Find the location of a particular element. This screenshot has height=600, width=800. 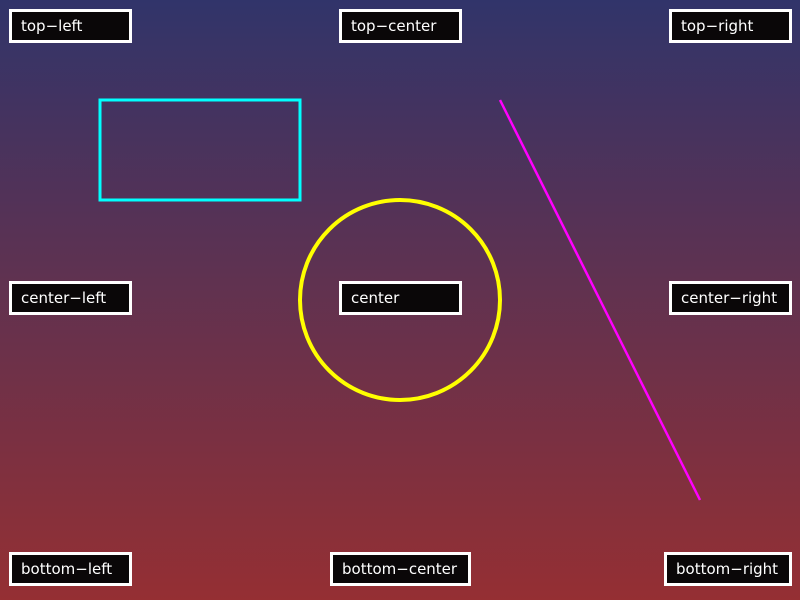

label-bottom-left-text: bottom−left is located at coordinates (67, 569).